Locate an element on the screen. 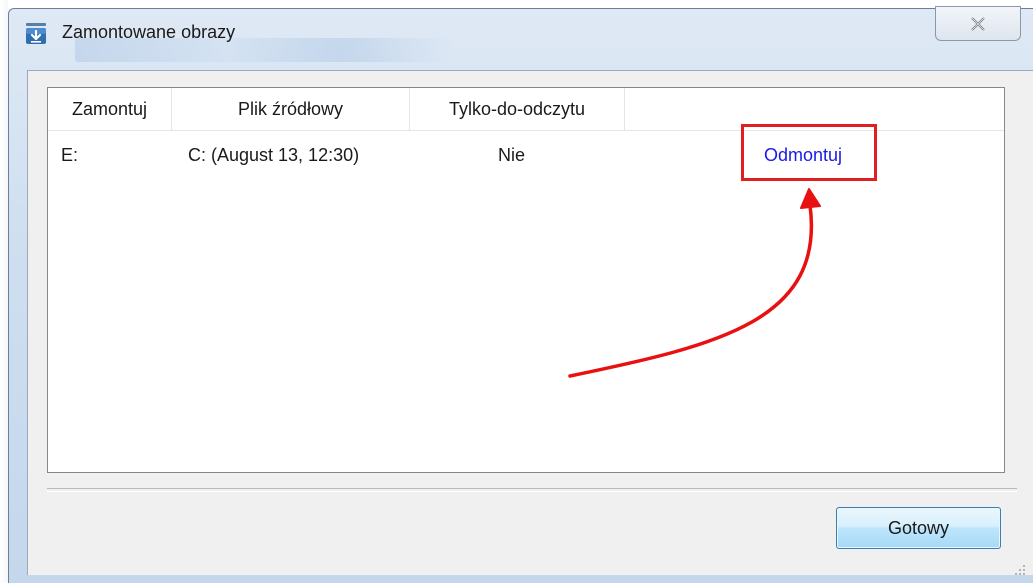 Image resolution: width=1033 pixels, height=583 pixels. column-header-mount: Zamontuj is located at coordinates (110, 109).